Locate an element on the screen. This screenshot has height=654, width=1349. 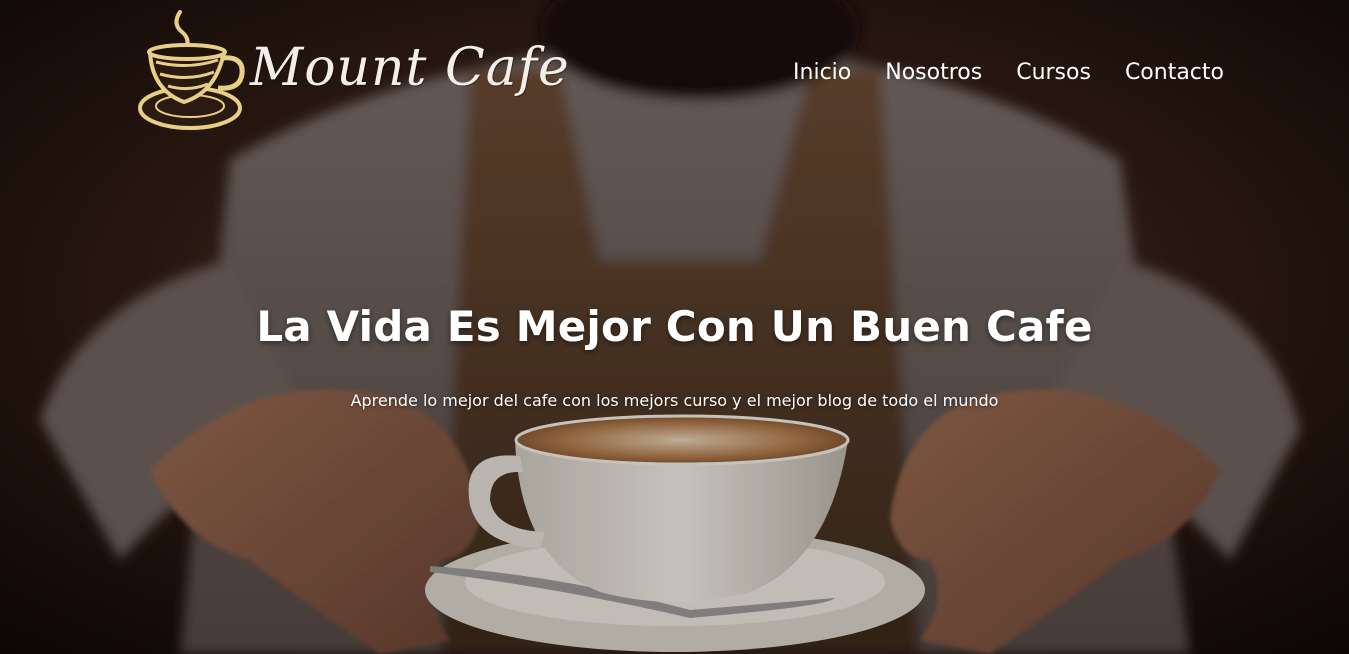
hero-title: La Vida Es Mejor Con Un Buen Cafe is located at coordinates (674, 326).